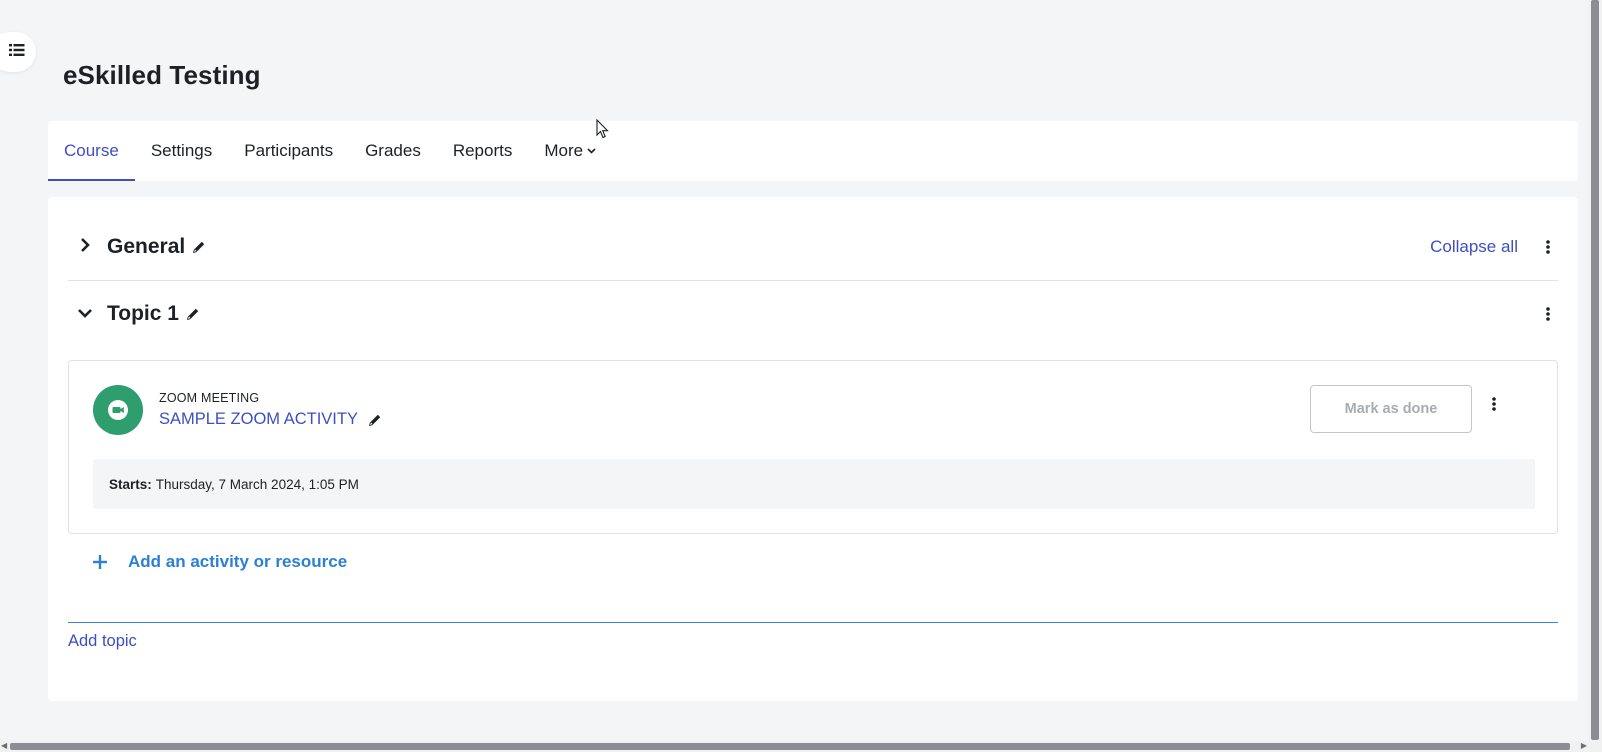  I want to click on vertical-scroll-thumb, so click(1595, 370).